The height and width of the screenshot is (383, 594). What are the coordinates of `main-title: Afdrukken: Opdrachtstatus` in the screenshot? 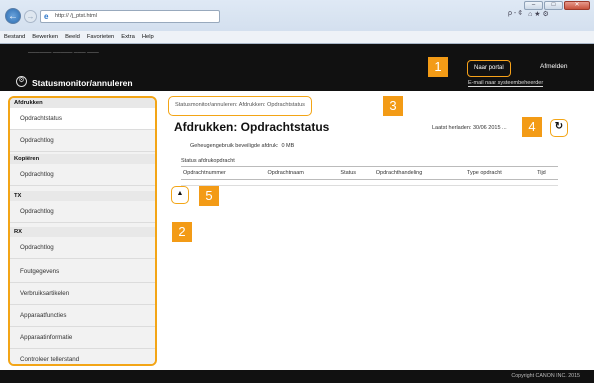 It's located at (252, 127).